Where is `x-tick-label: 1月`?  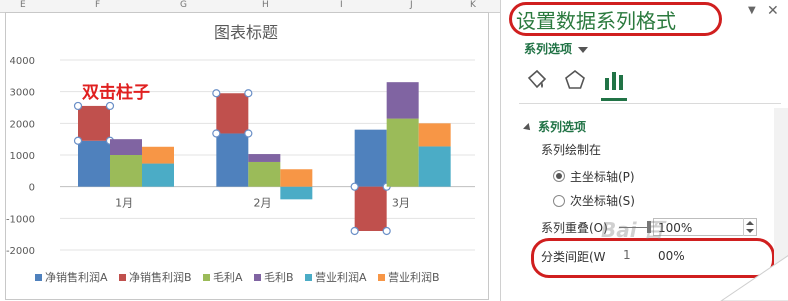
x-tick-label: 1月 is located at coordinates (124, 203).